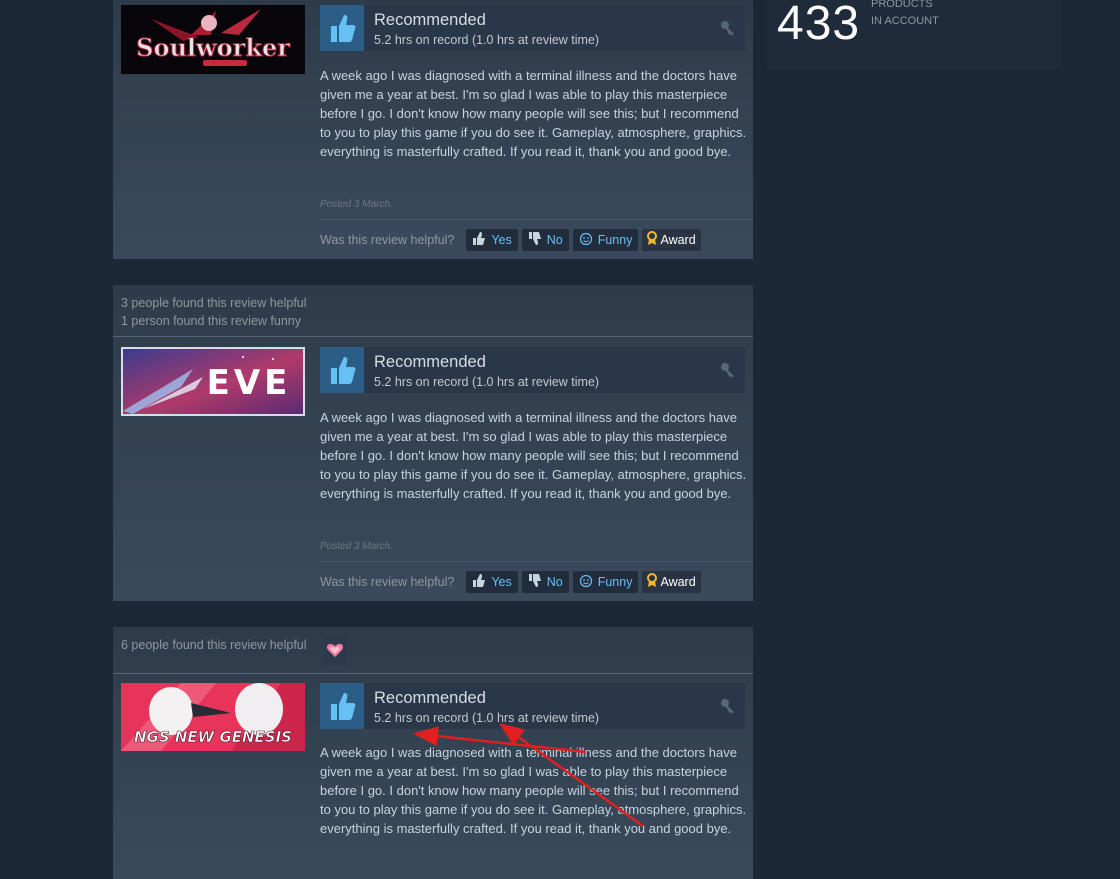  Describe the element at coordinates (335, 650) in the screenshot. I see `heart-award-icon` at that location.